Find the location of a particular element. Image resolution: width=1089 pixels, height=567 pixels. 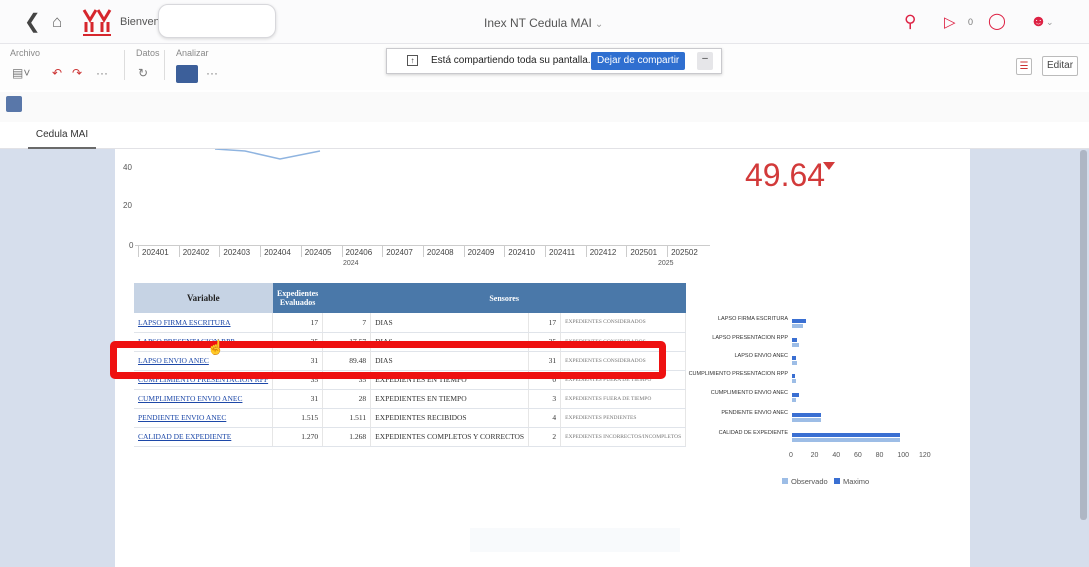

redo-icon: ↷ is located at coordinates (77, 73).